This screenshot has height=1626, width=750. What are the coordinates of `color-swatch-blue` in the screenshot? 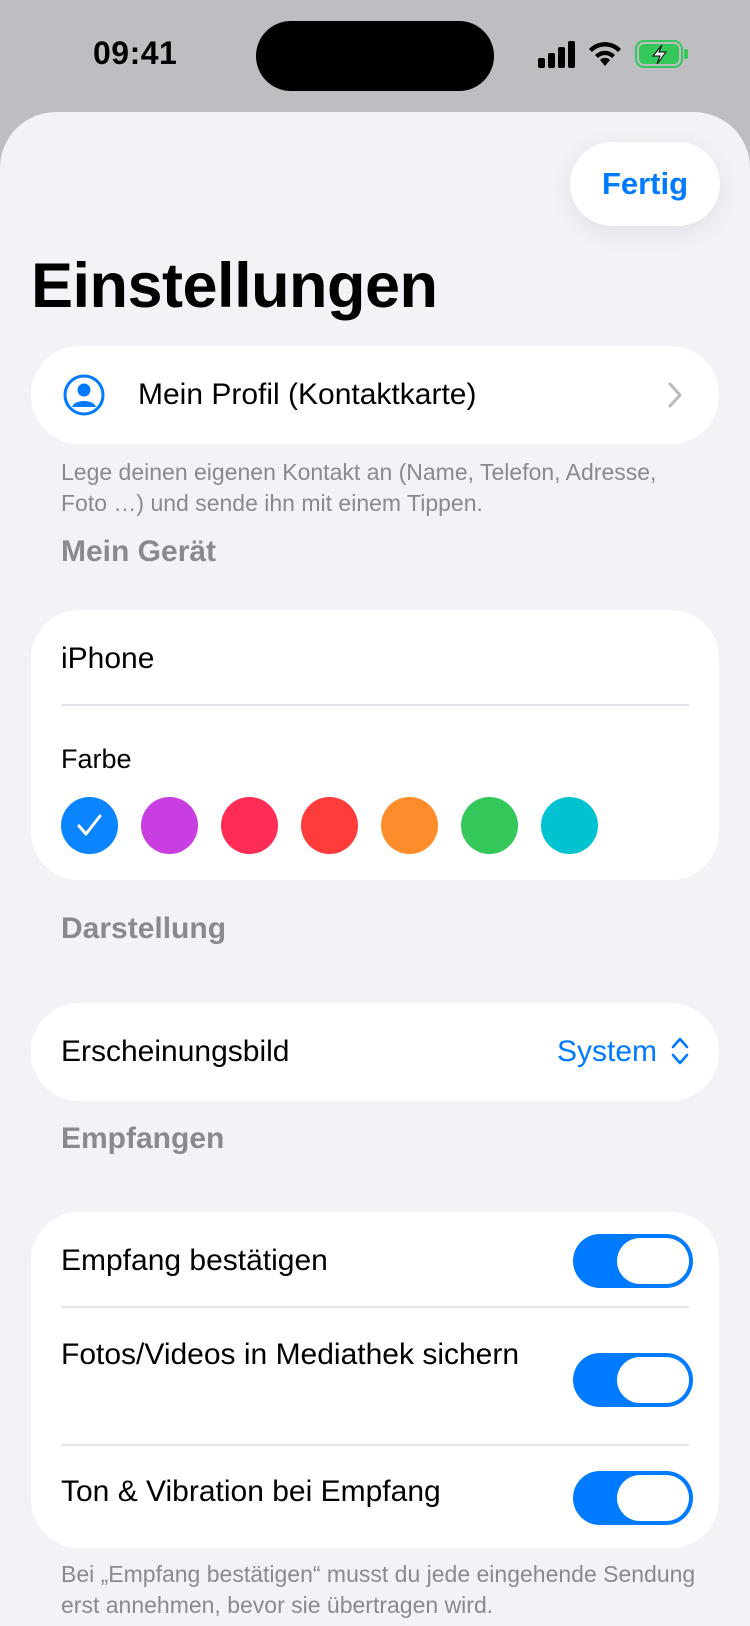 It's located at (89, 825).